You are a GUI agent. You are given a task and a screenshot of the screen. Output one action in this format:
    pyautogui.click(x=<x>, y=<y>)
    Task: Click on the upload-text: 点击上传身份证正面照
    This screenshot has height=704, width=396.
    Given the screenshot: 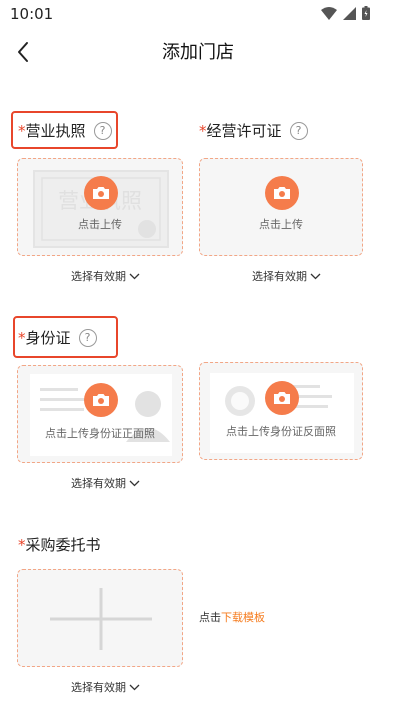 What is the action you would take?
    pyautogui.click(x=100, y=433)
    